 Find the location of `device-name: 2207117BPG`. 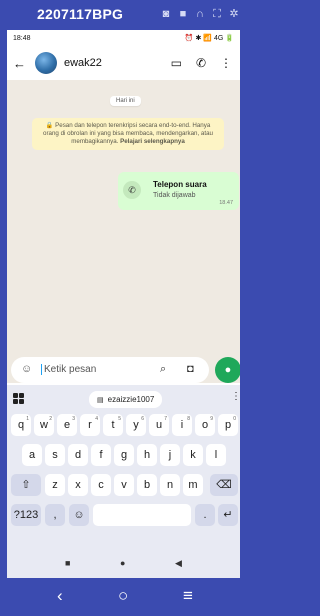

device-name: 2207117BPG is located at coordinates (80, 14).